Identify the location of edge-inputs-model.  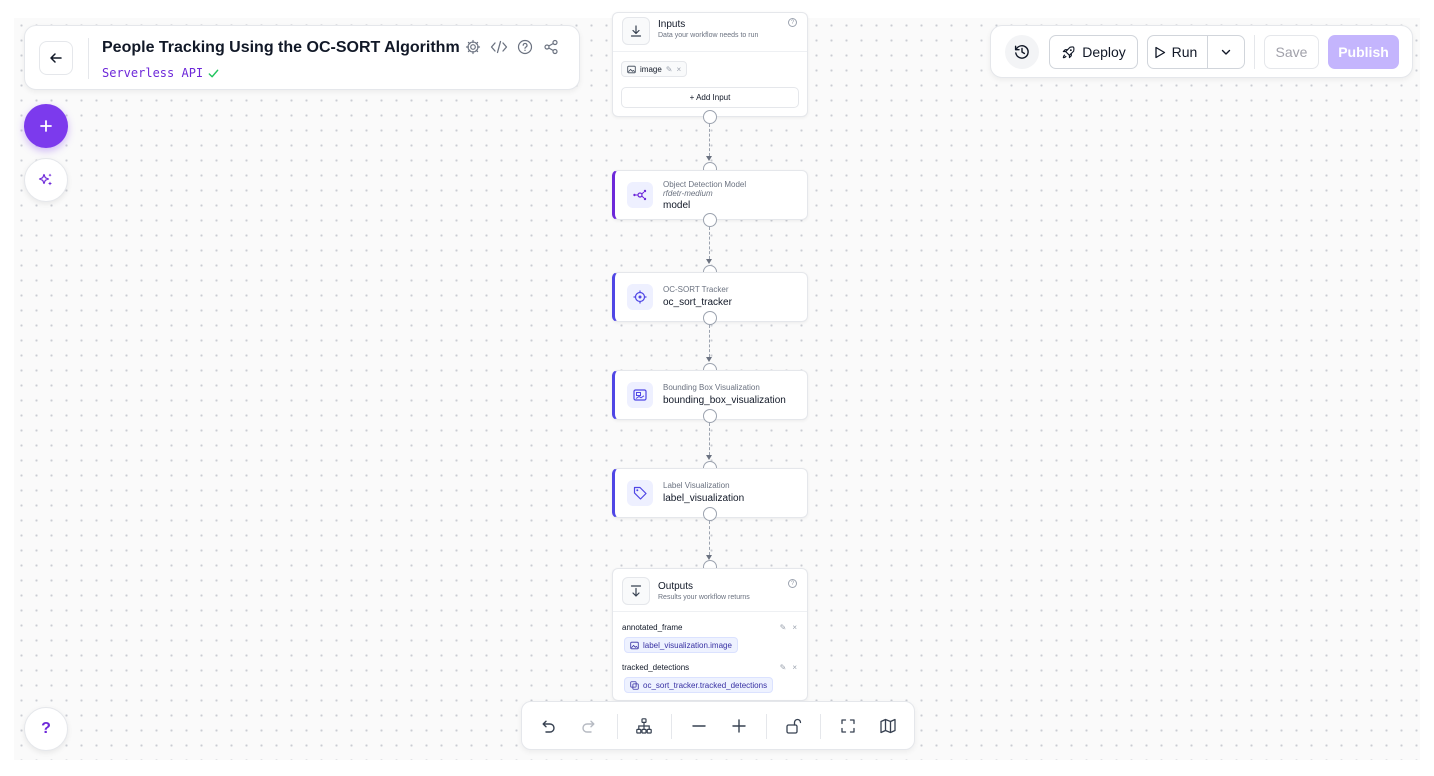
(709, 140).